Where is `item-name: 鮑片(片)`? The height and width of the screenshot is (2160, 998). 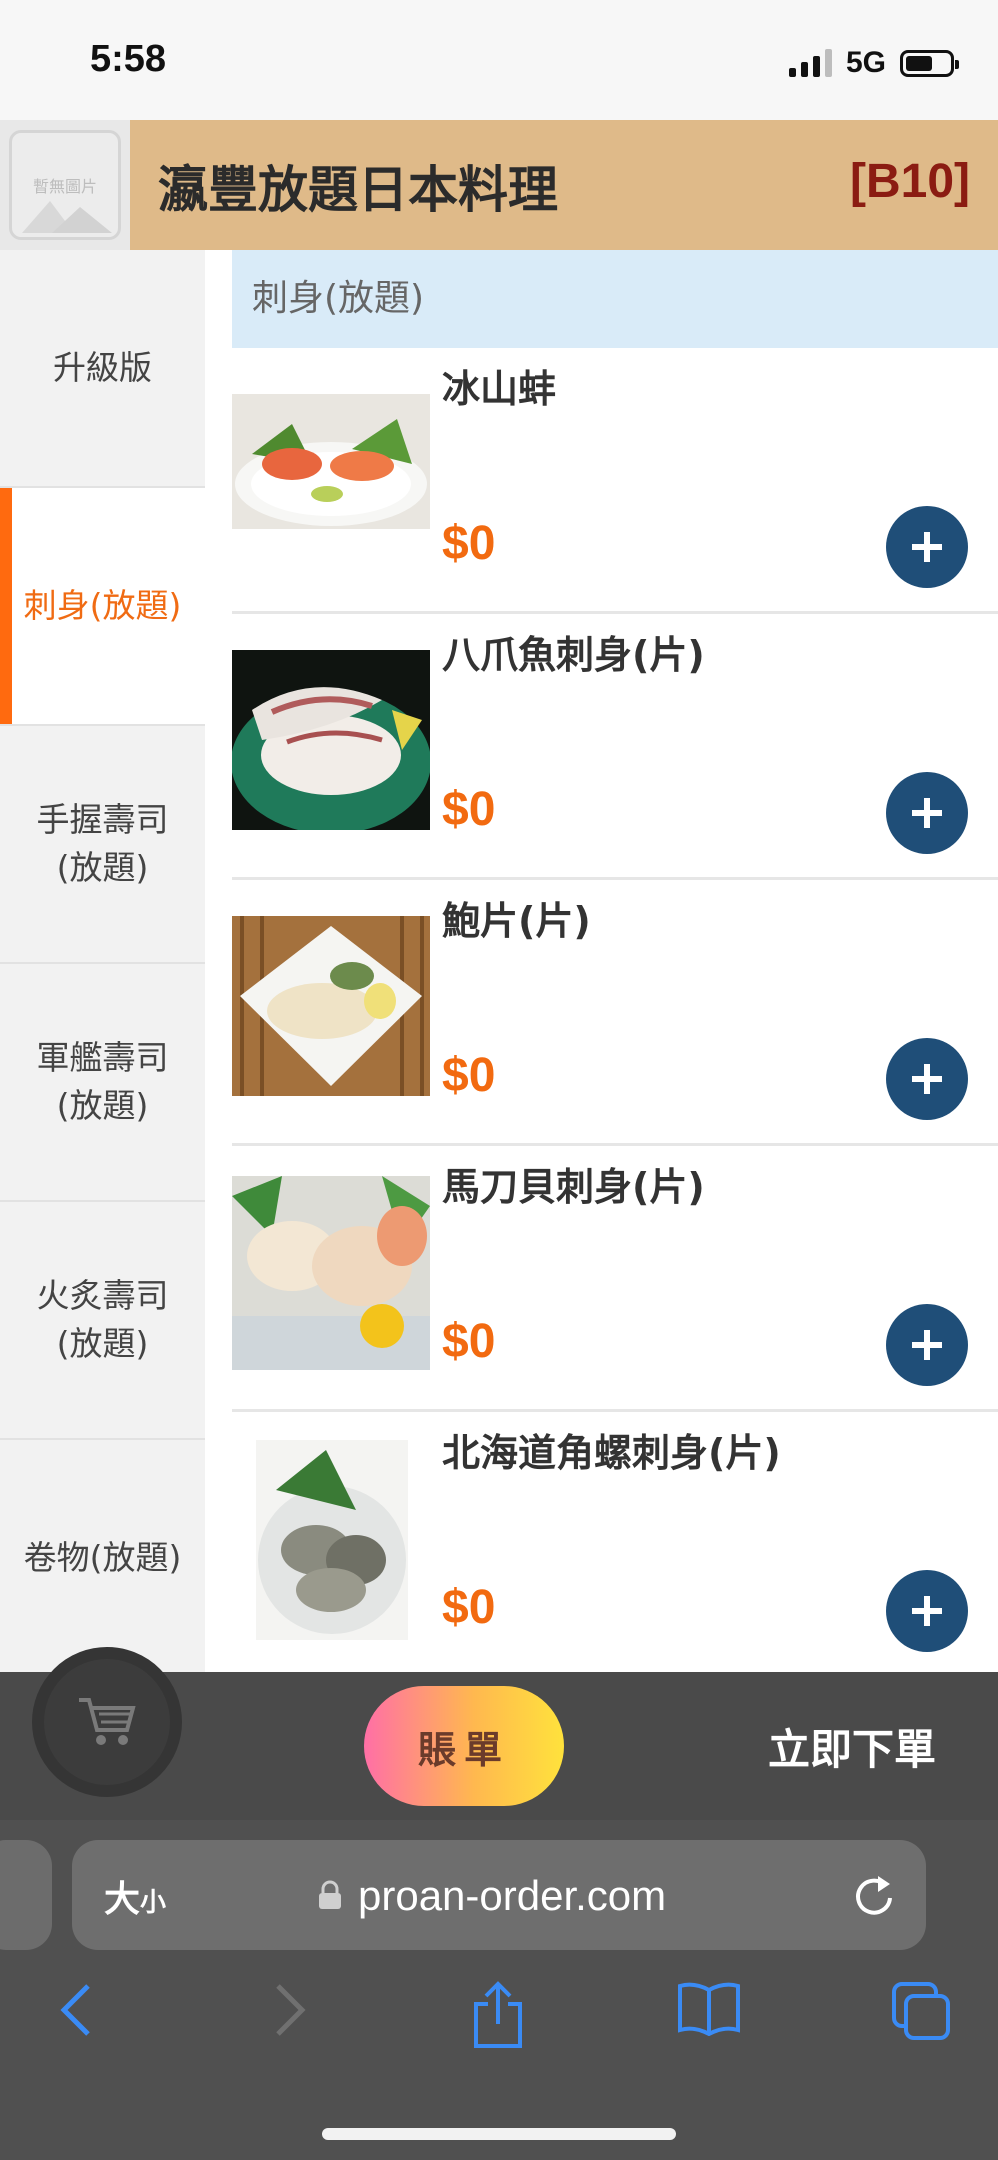
item-name: 鮑片(片) is located at coordinates (516, 921).